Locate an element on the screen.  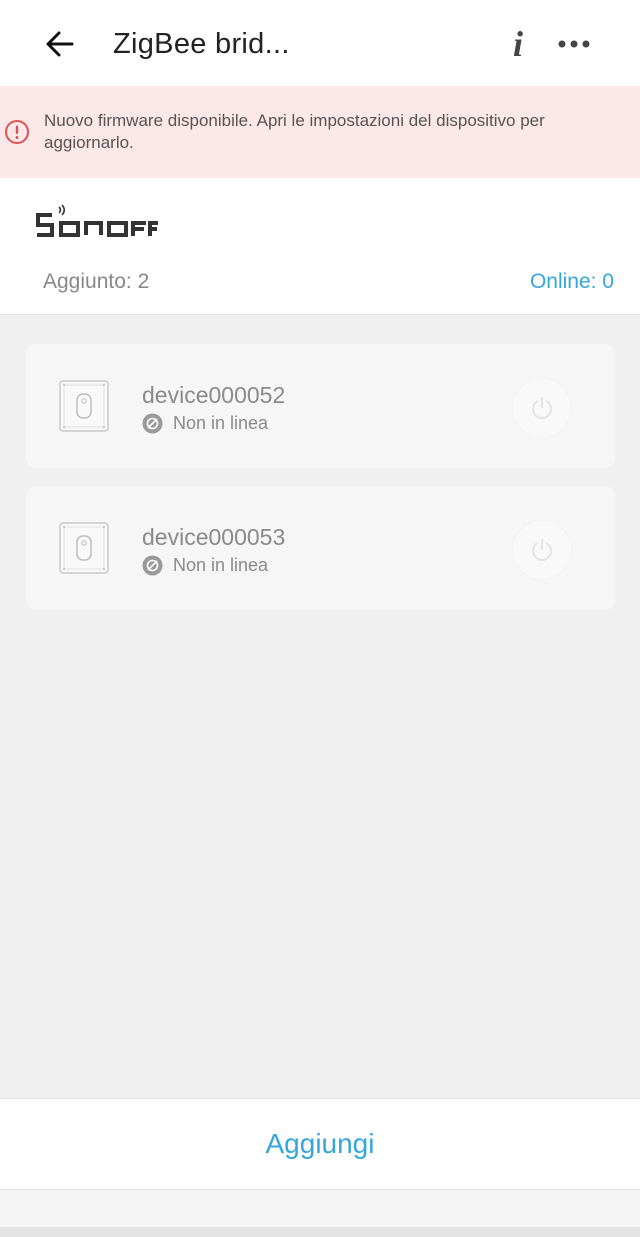
alert-circle-icon is located at coordinates (17, 132).